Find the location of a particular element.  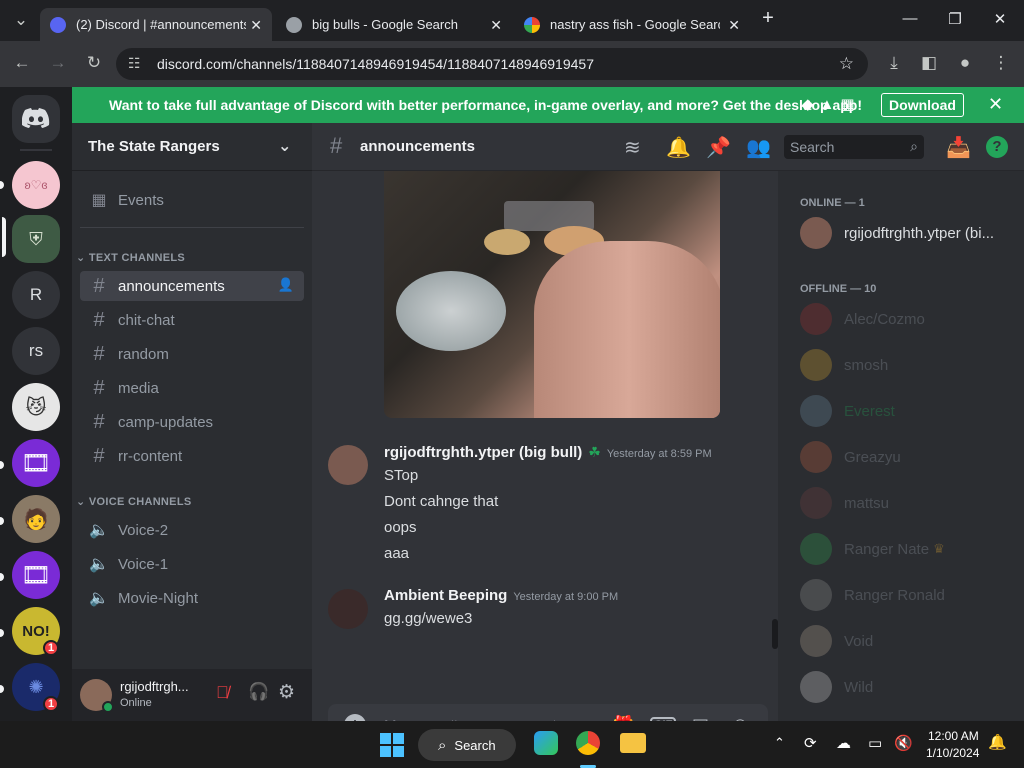

voice-channel-voice-2: 🔈 Voice-2 is located at coordinates (192, 530).